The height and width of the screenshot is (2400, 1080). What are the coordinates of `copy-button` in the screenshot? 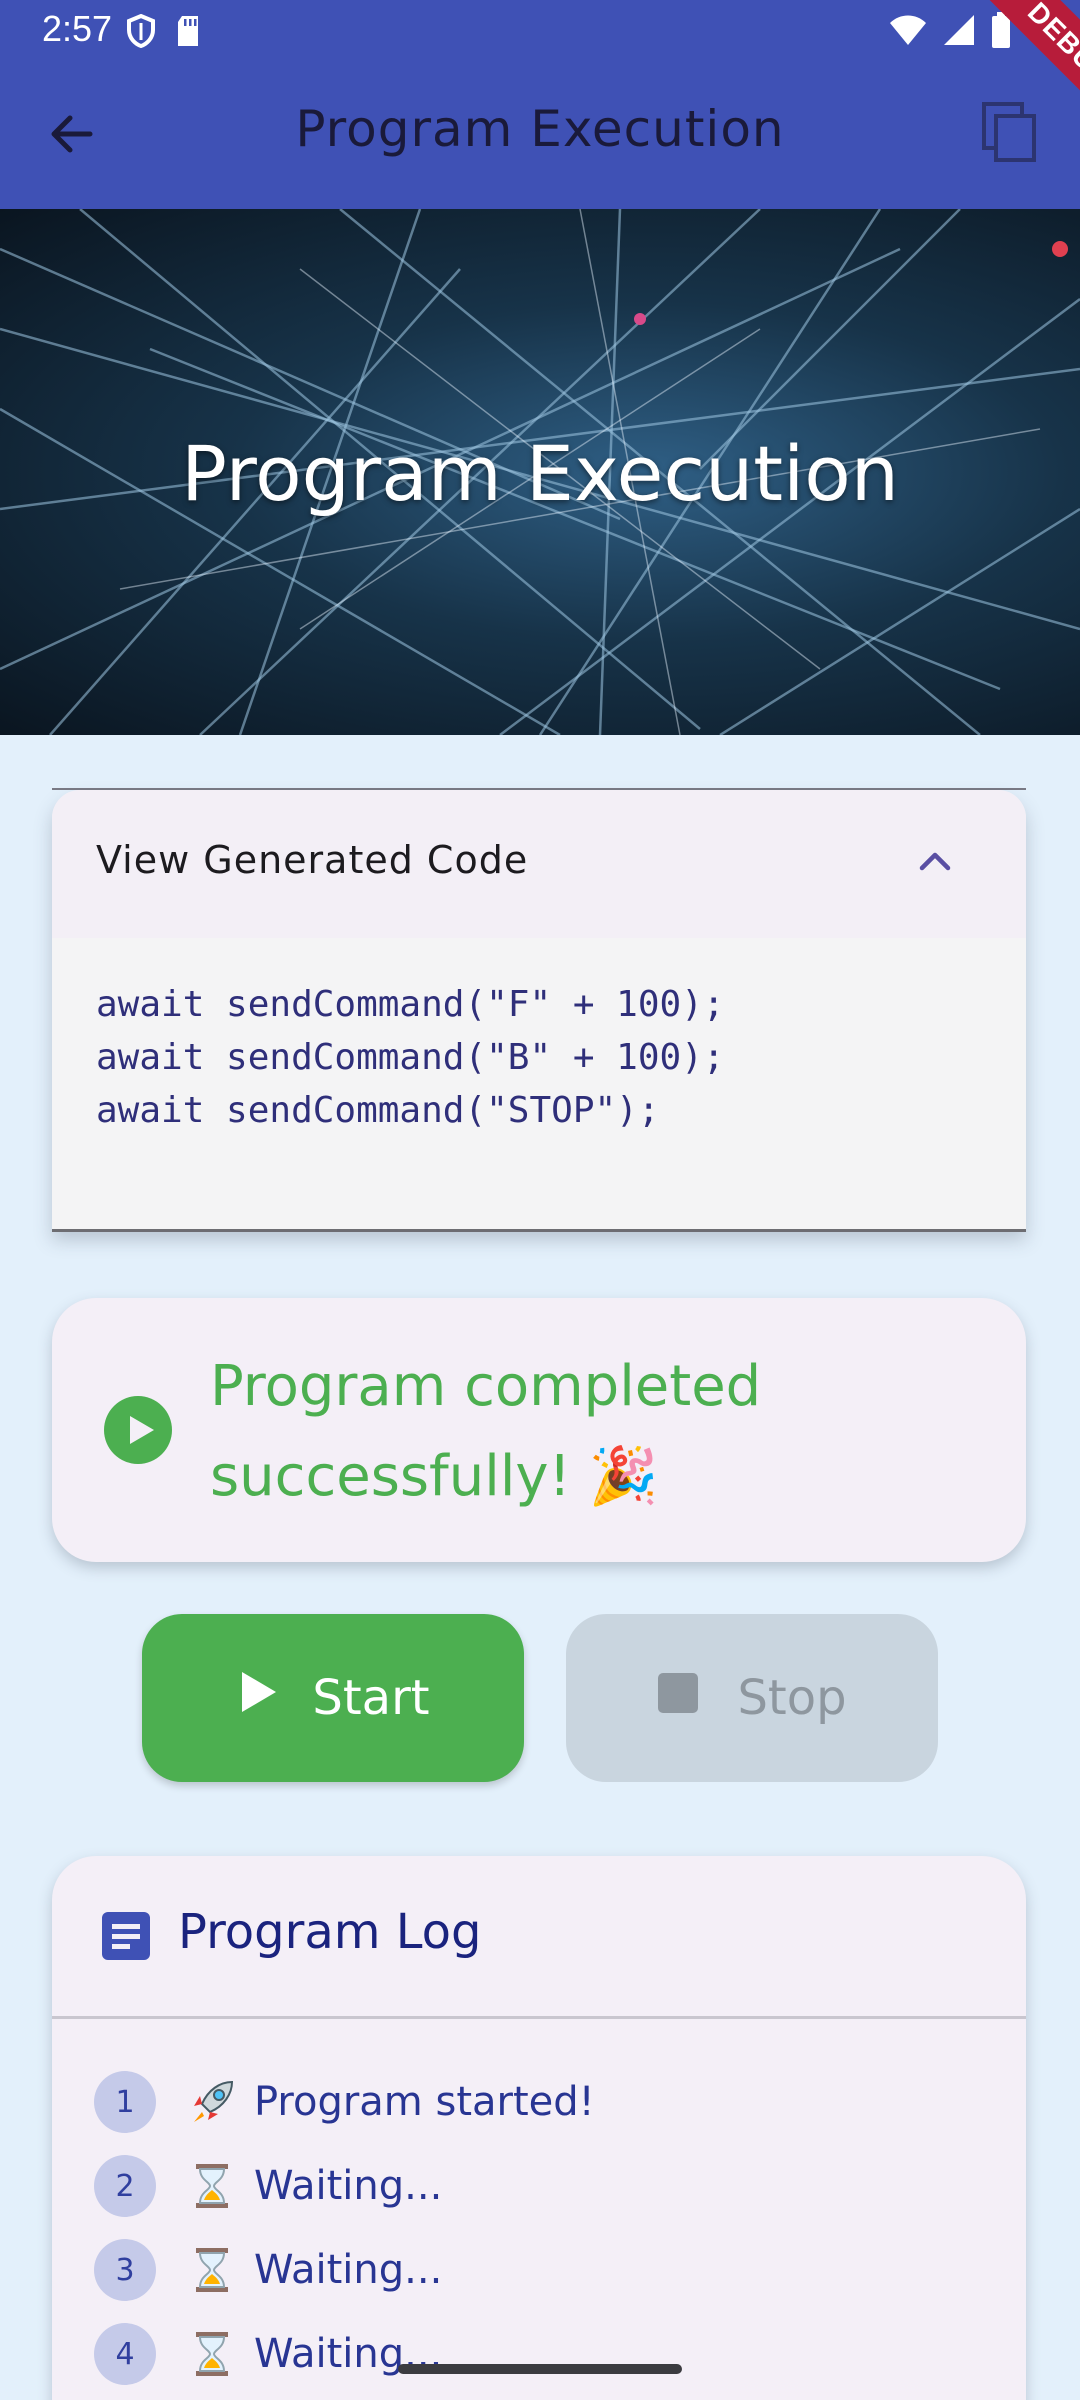 It's located at (1015, 135).